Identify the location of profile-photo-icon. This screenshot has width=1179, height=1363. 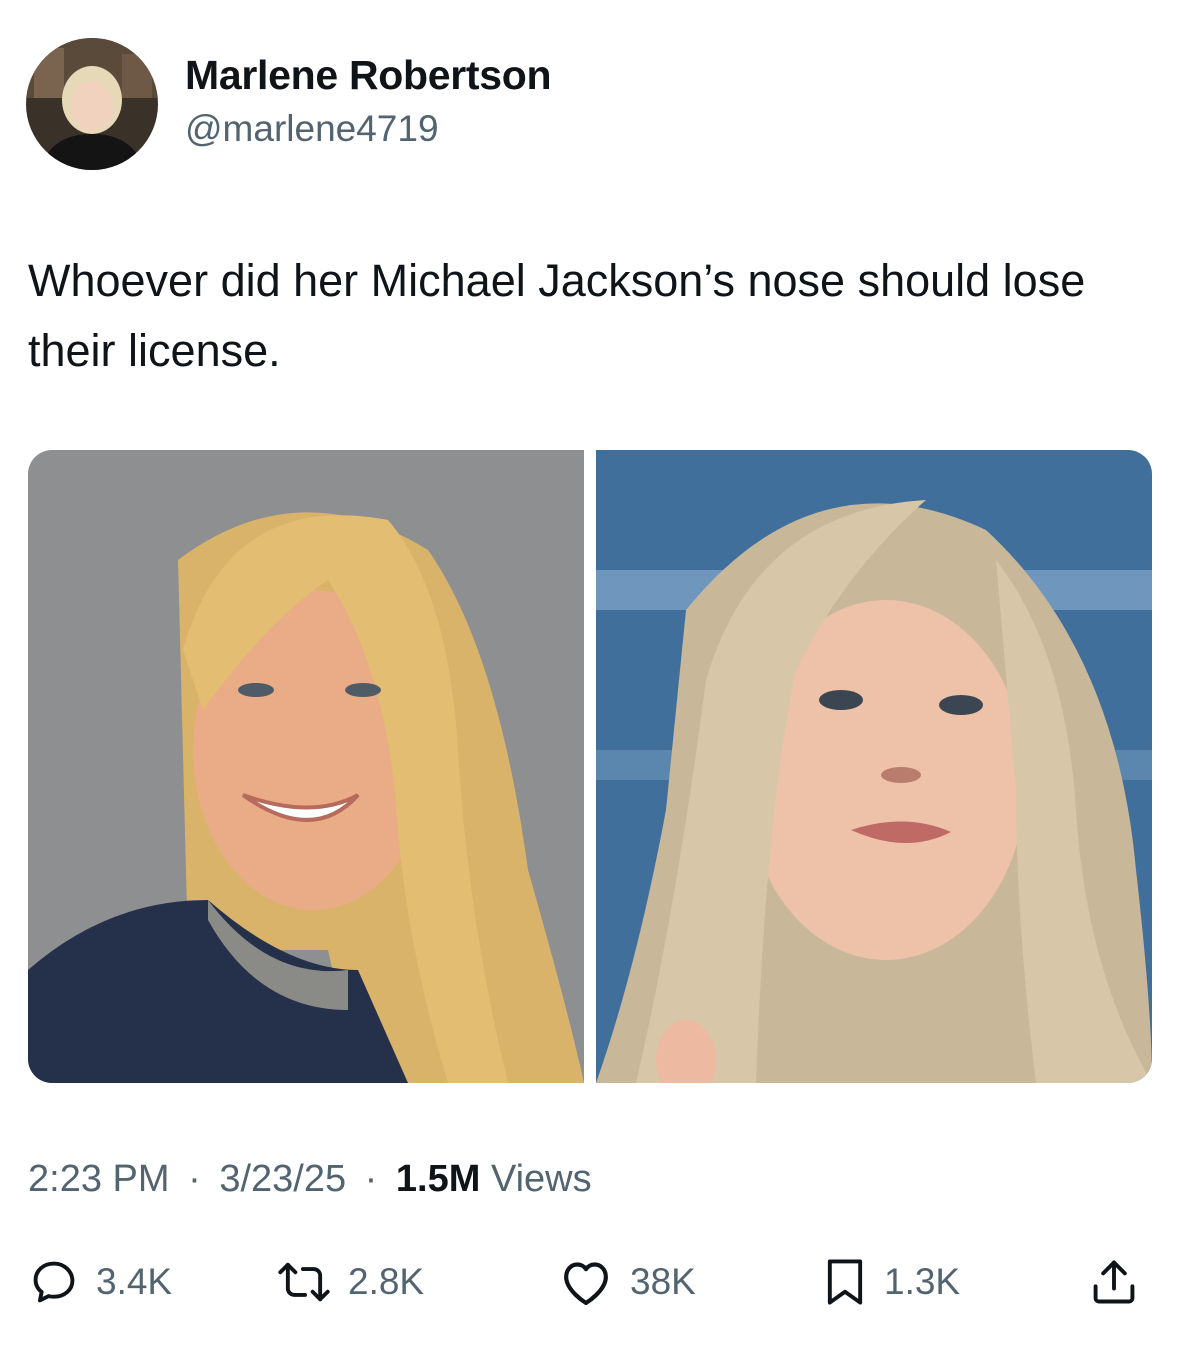
(92, 104).